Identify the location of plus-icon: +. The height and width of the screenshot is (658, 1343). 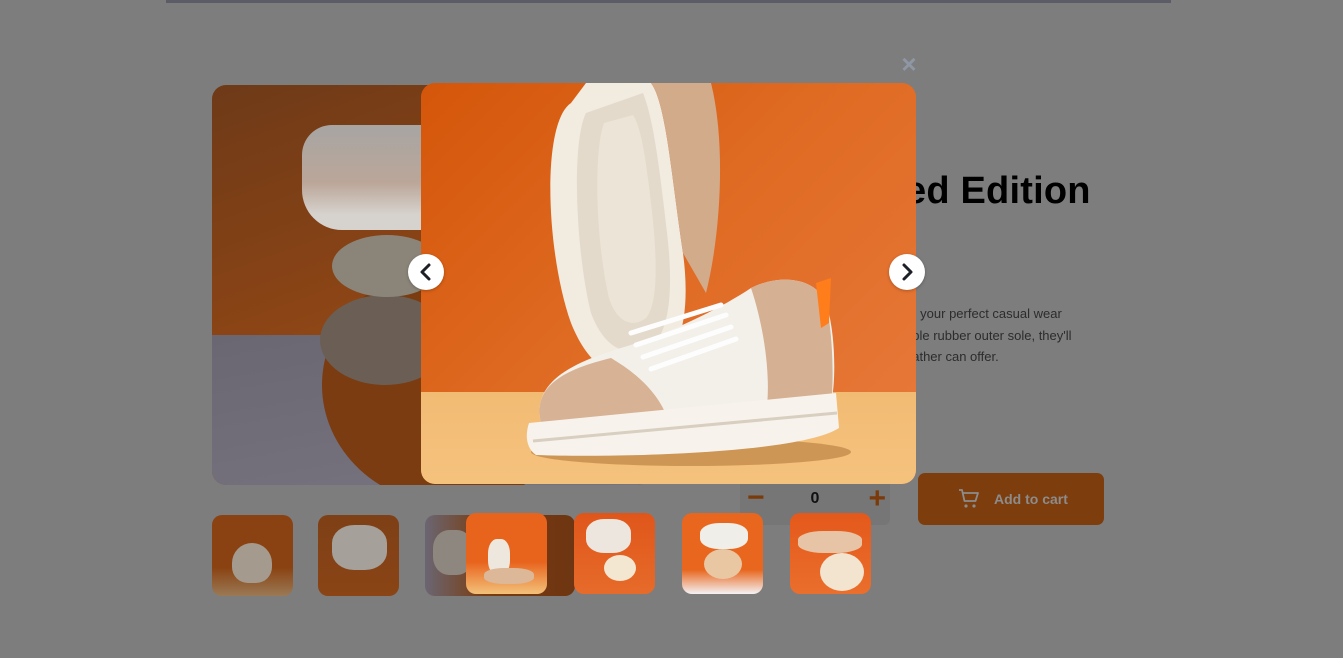
(877, 499).